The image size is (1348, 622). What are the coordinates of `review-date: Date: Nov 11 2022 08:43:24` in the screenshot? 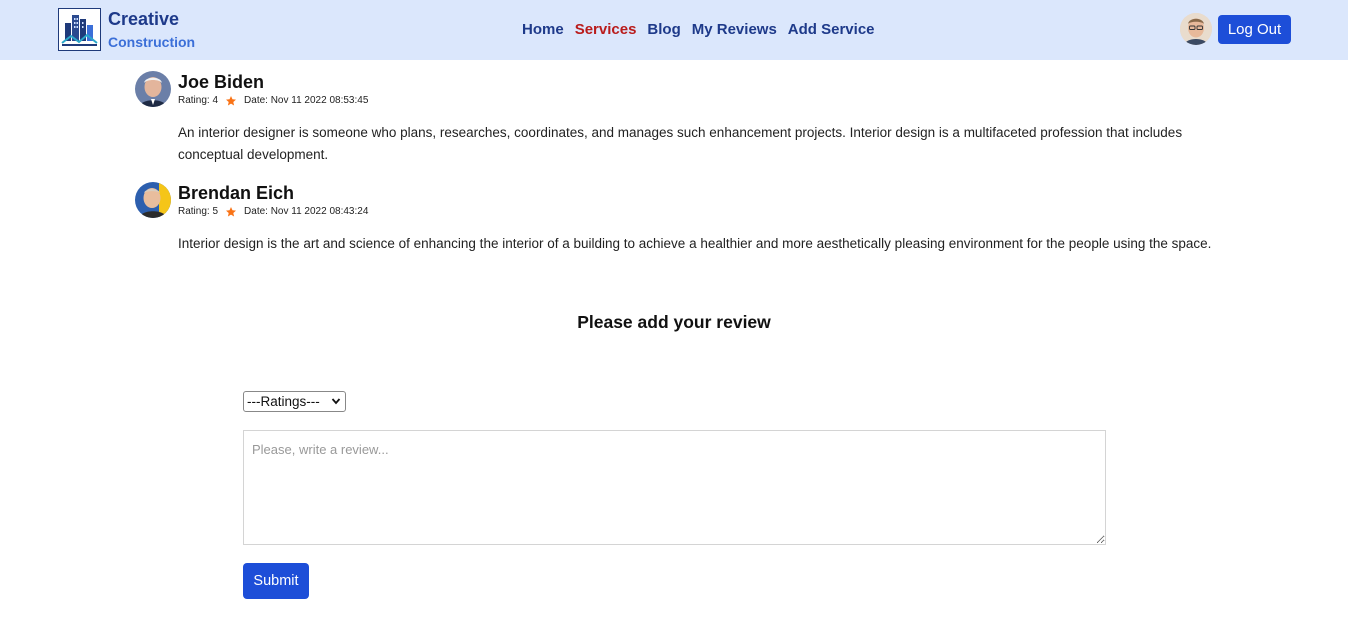 It's located at (306, 211).